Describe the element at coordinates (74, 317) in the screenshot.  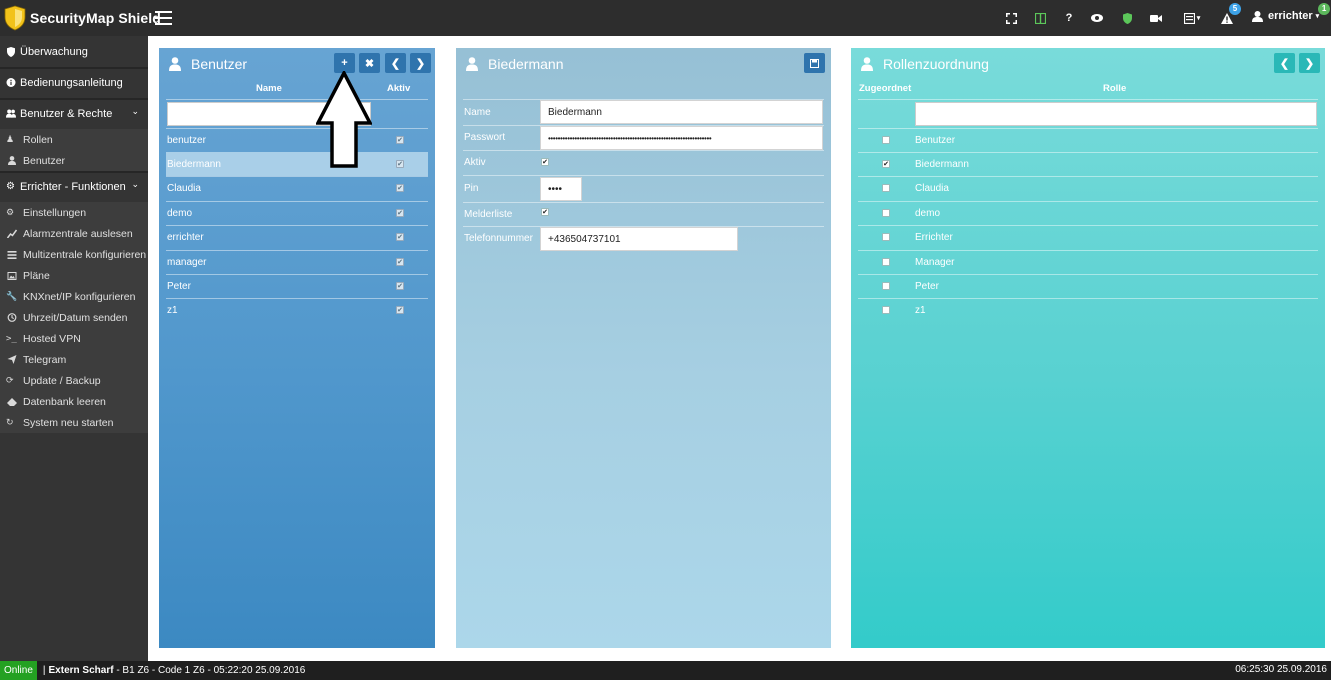
I see `sidebar-item-uhrzeit-datum: Uhrzeit/Datum senden` at that location.